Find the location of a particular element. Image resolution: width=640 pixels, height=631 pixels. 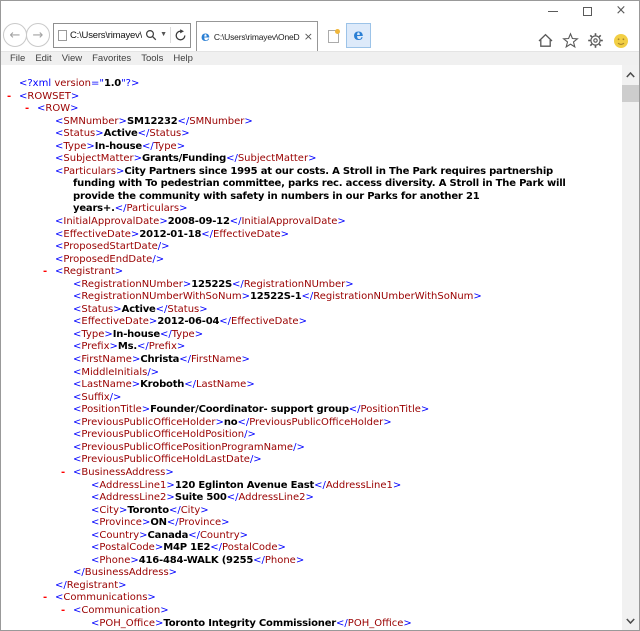

xml-tag-name: Country is located at coordinates (119, 535).